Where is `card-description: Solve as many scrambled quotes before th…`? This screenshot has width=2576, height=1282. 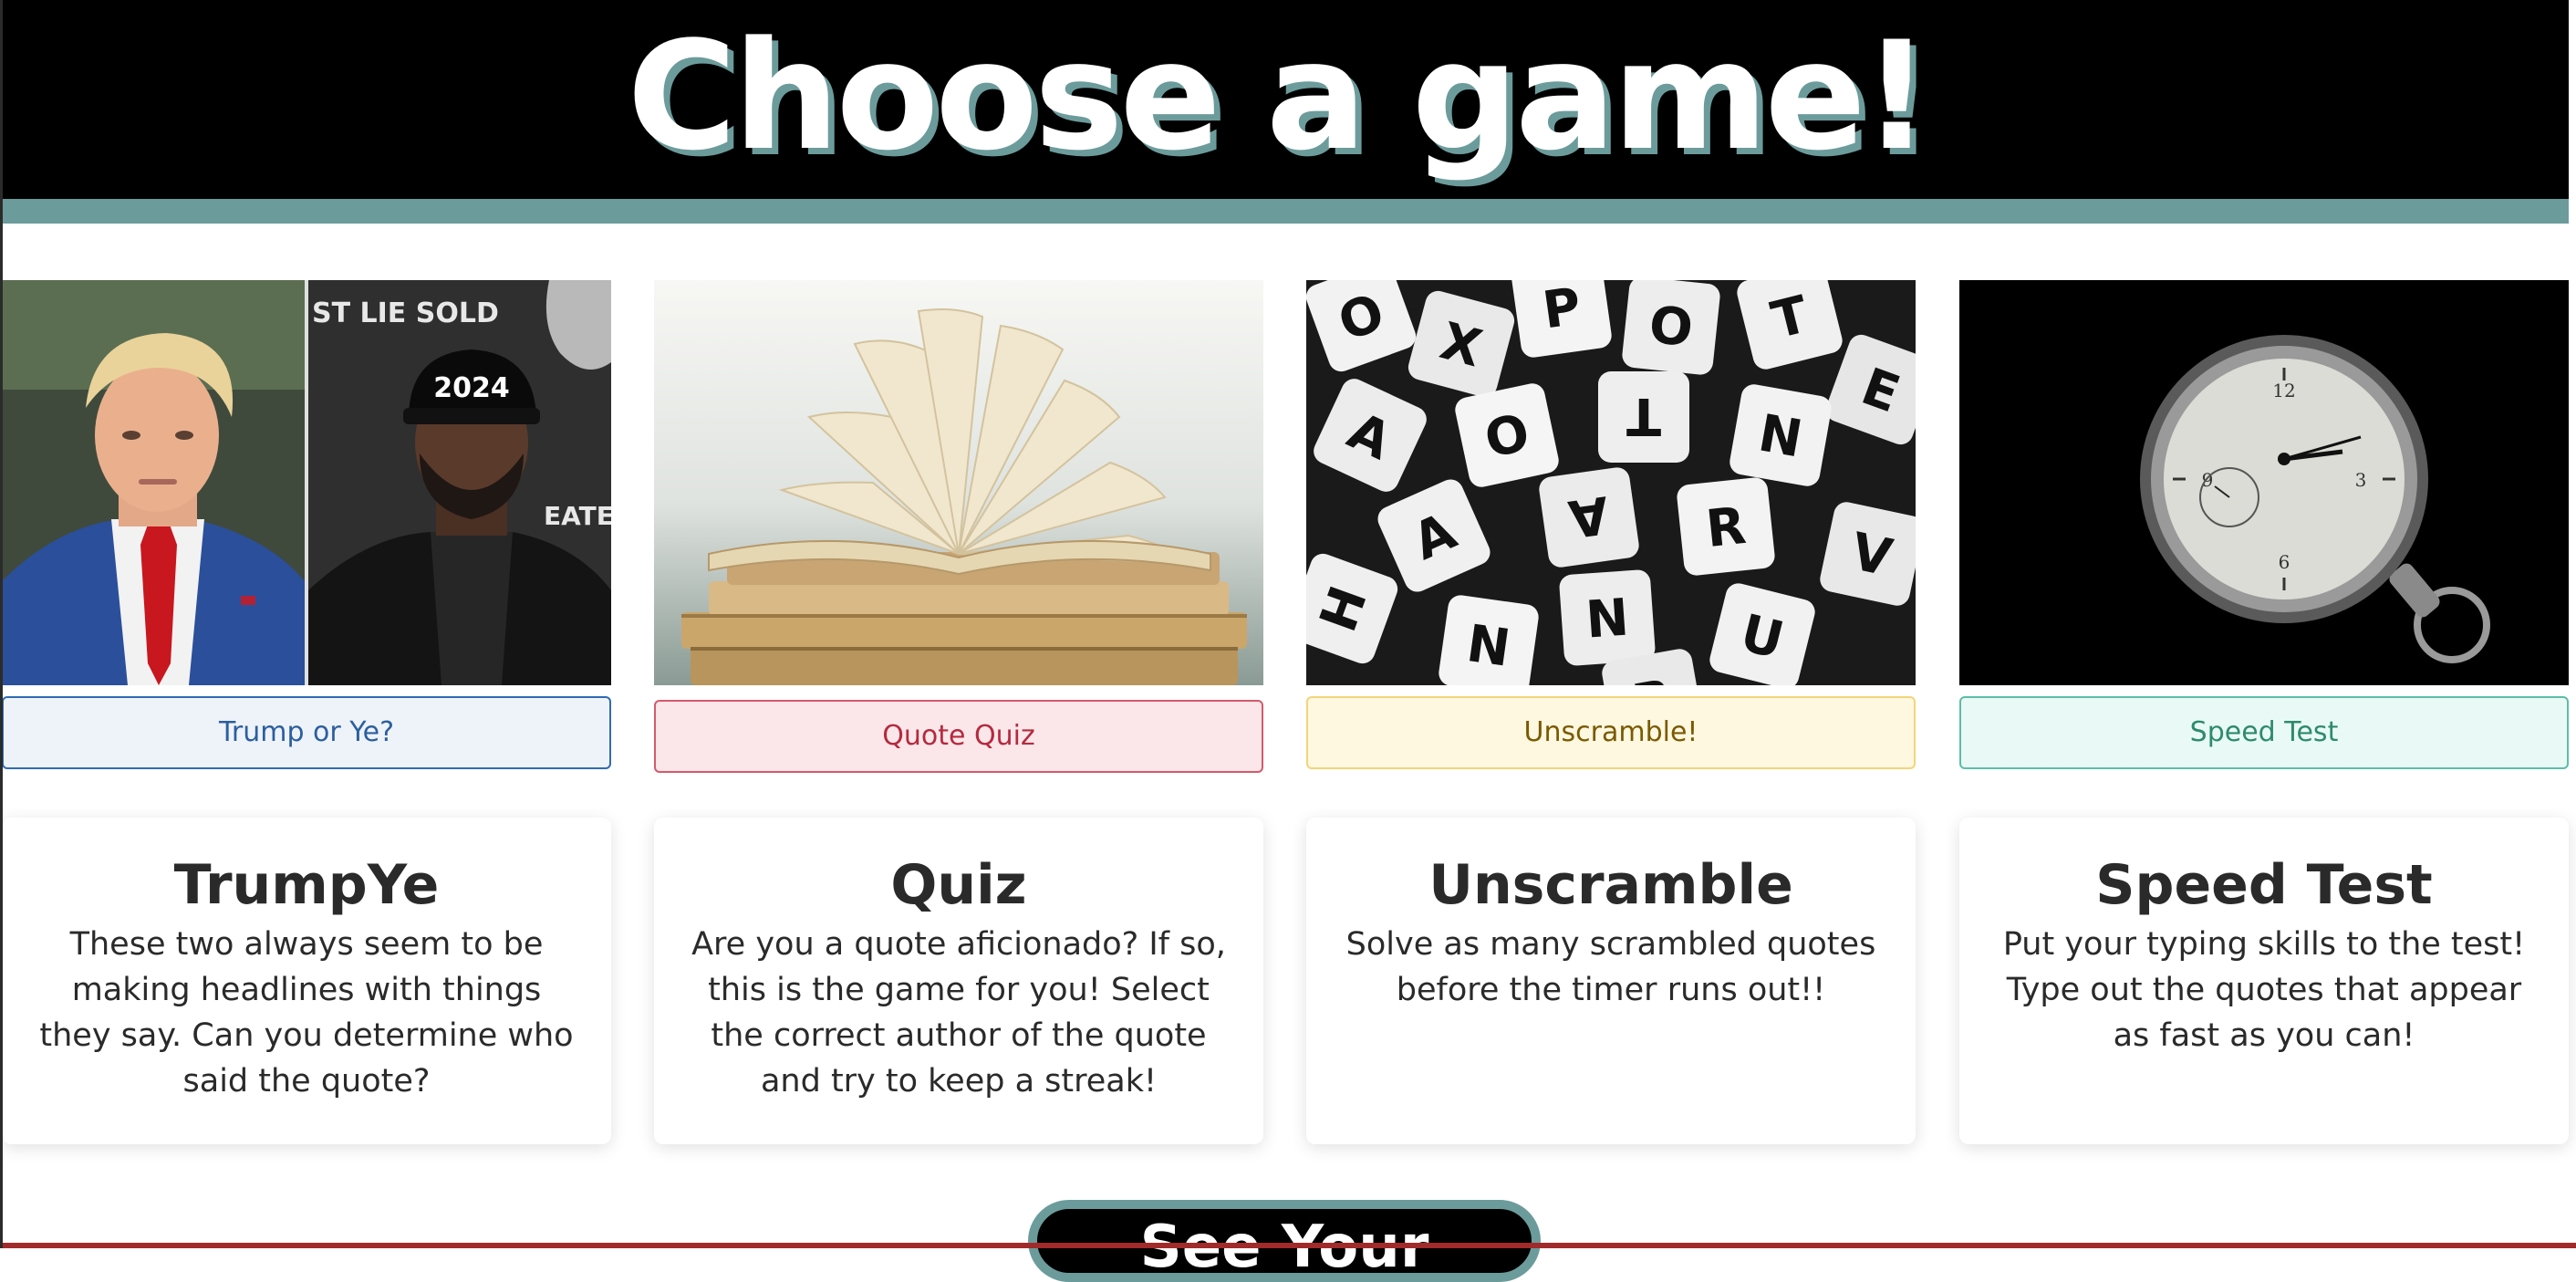
card-description: Solve as many scrambled quotes before th… is located at coordinates (1610, 967).